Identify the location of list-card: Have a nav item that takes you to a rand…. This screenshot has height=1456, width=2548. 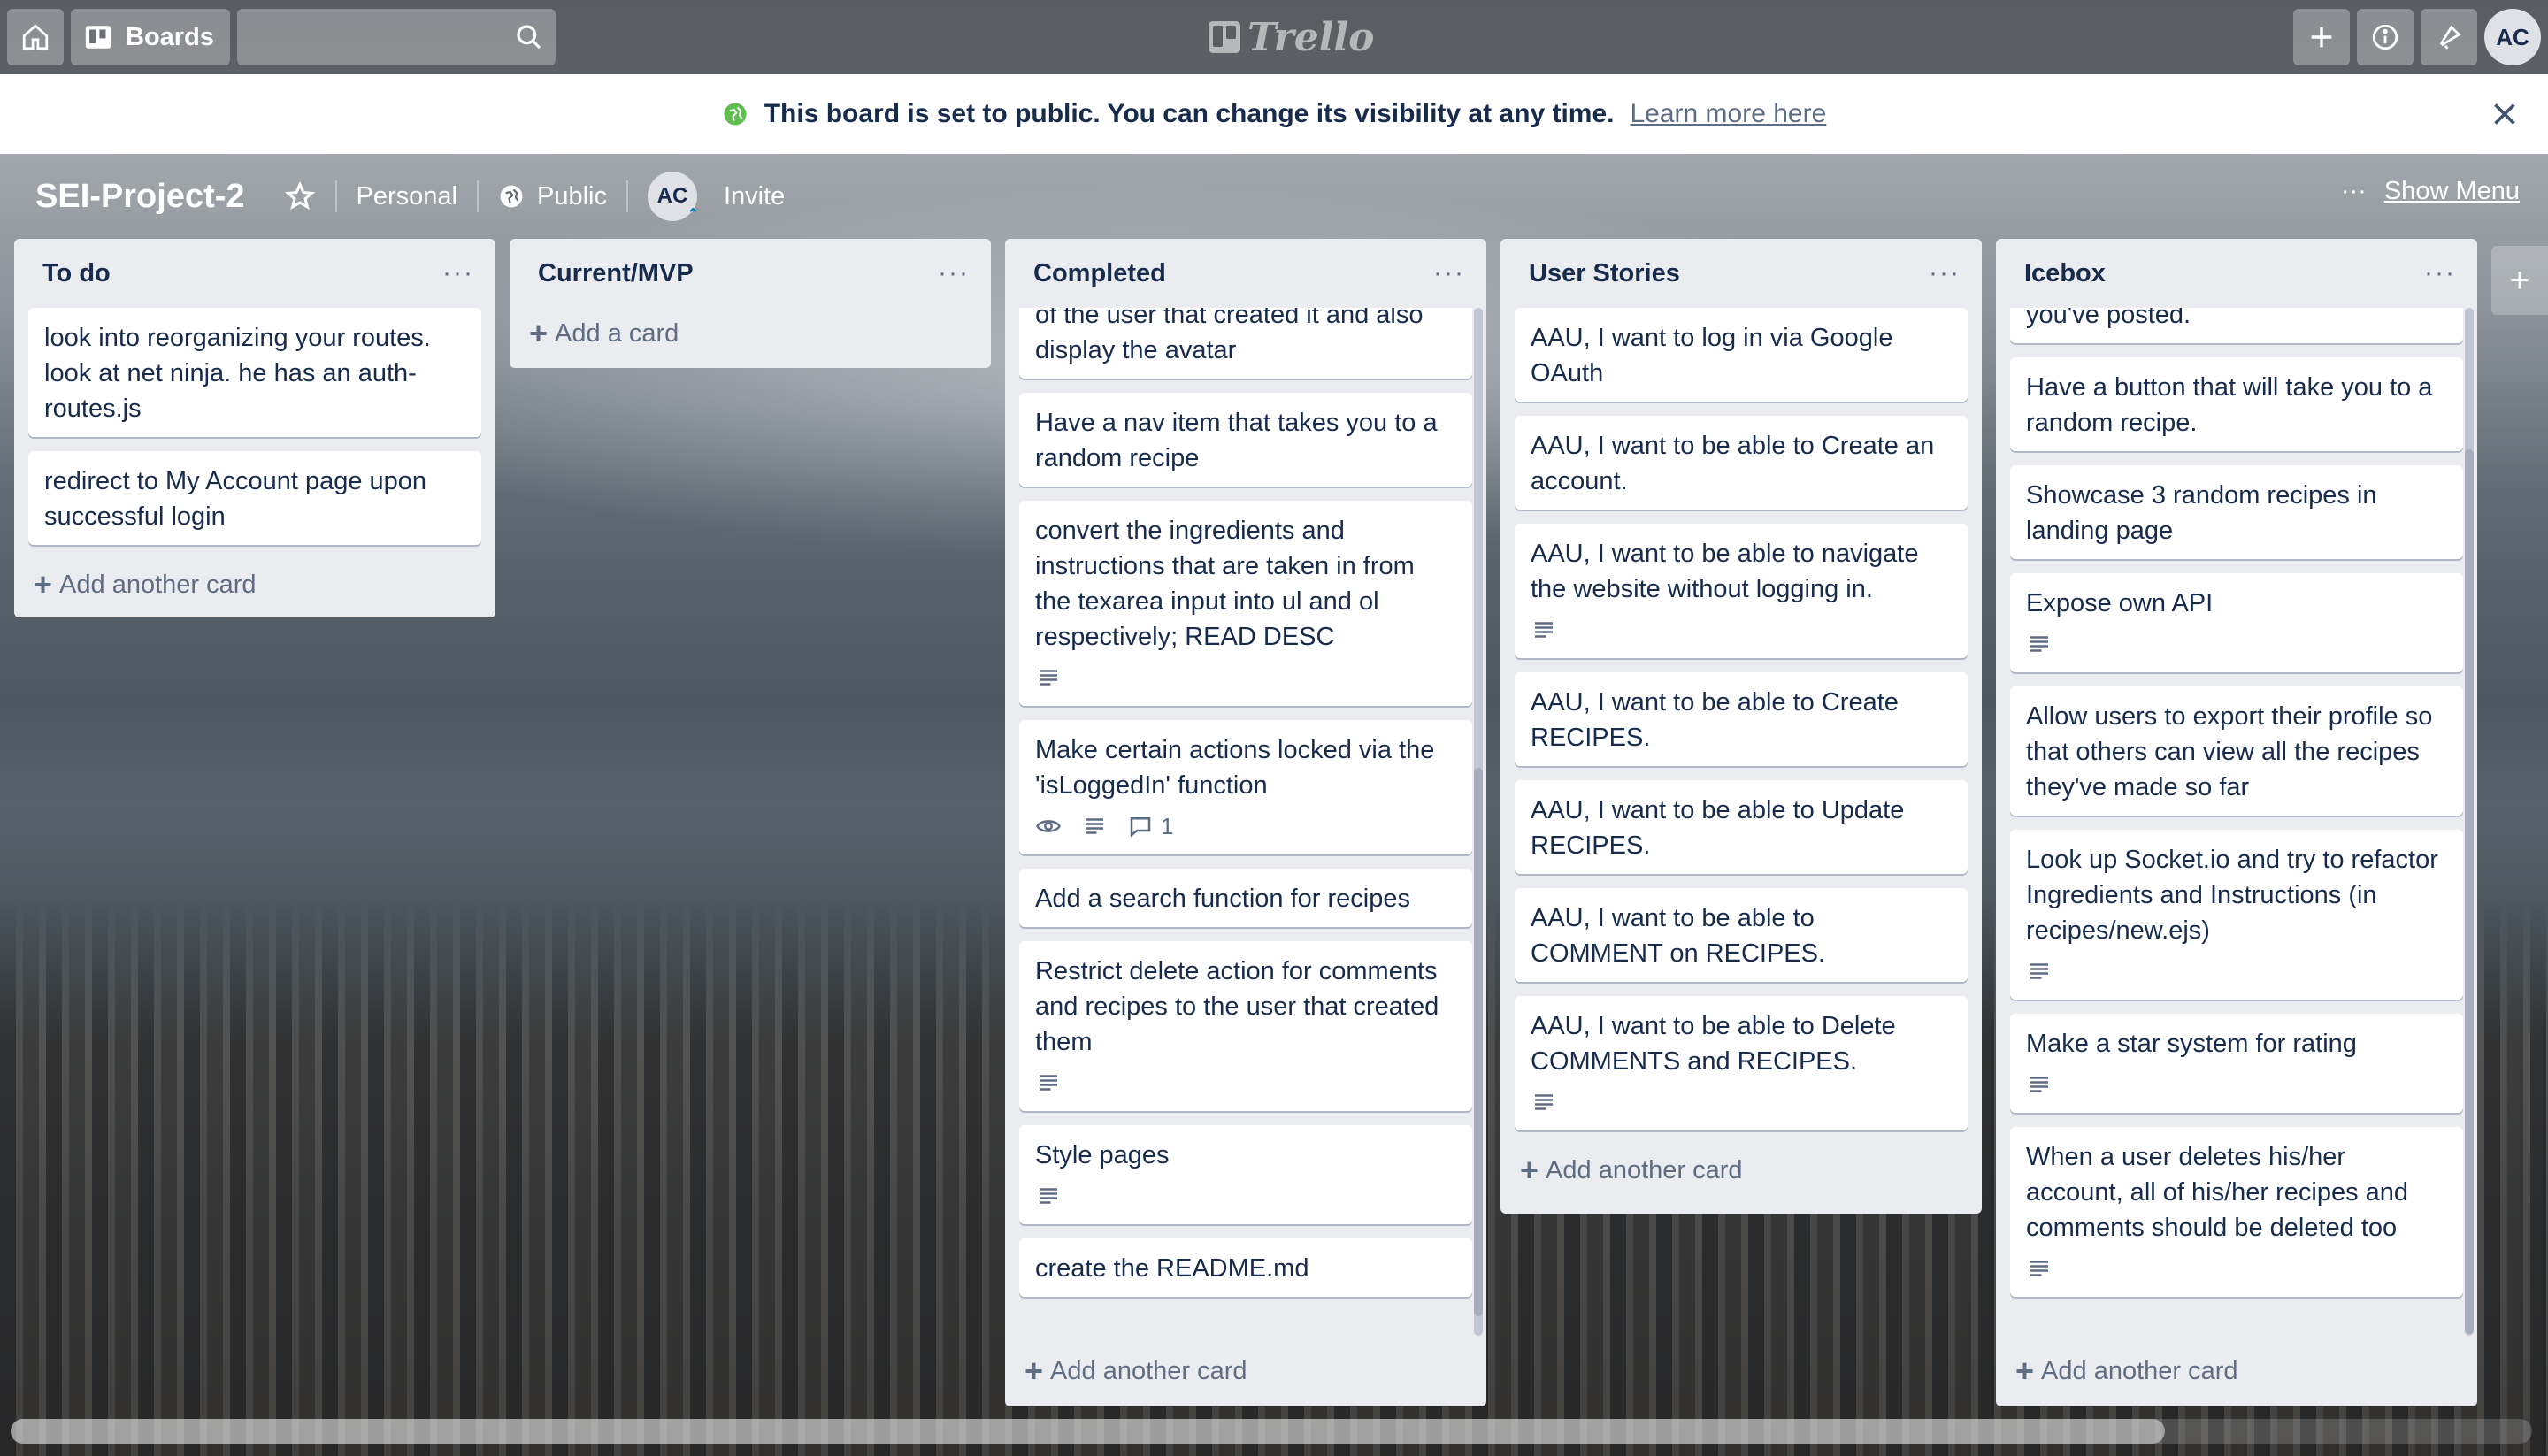
(1245, 440).